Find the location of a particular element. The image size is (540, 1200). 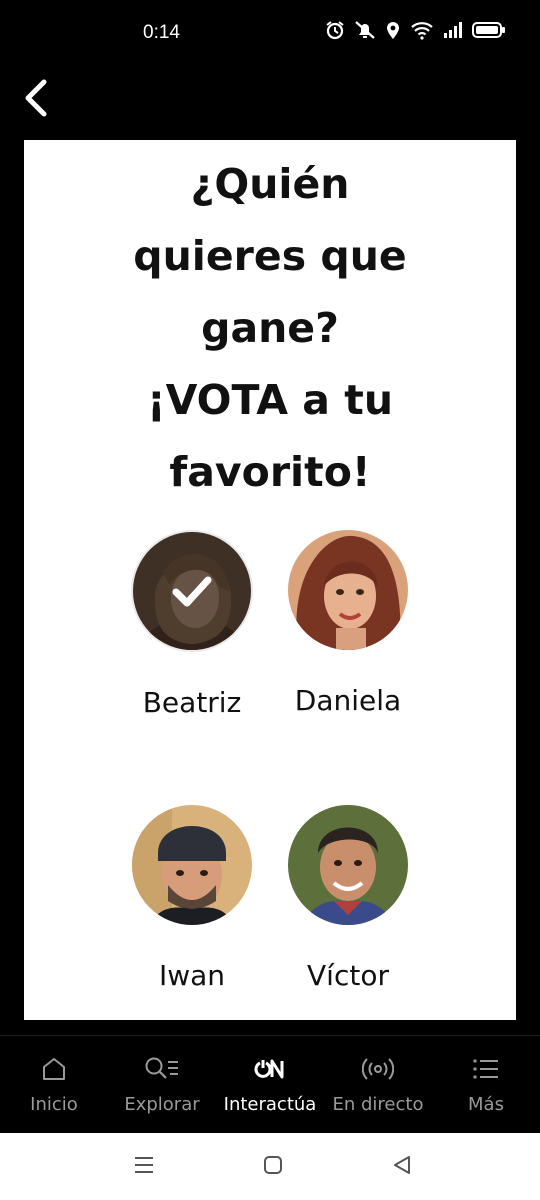

candidate-name: Víctor is located at coordinates (348, 975).